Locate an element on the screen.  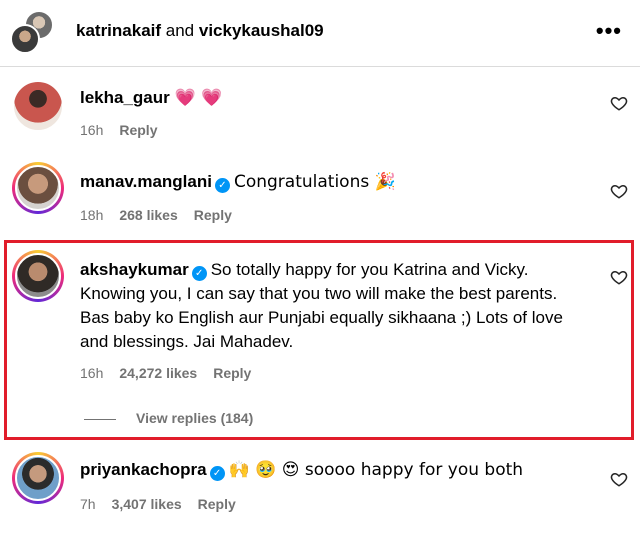
comment-meta: 7h 3,407 likes Reply is located at coordinates (166, 504).